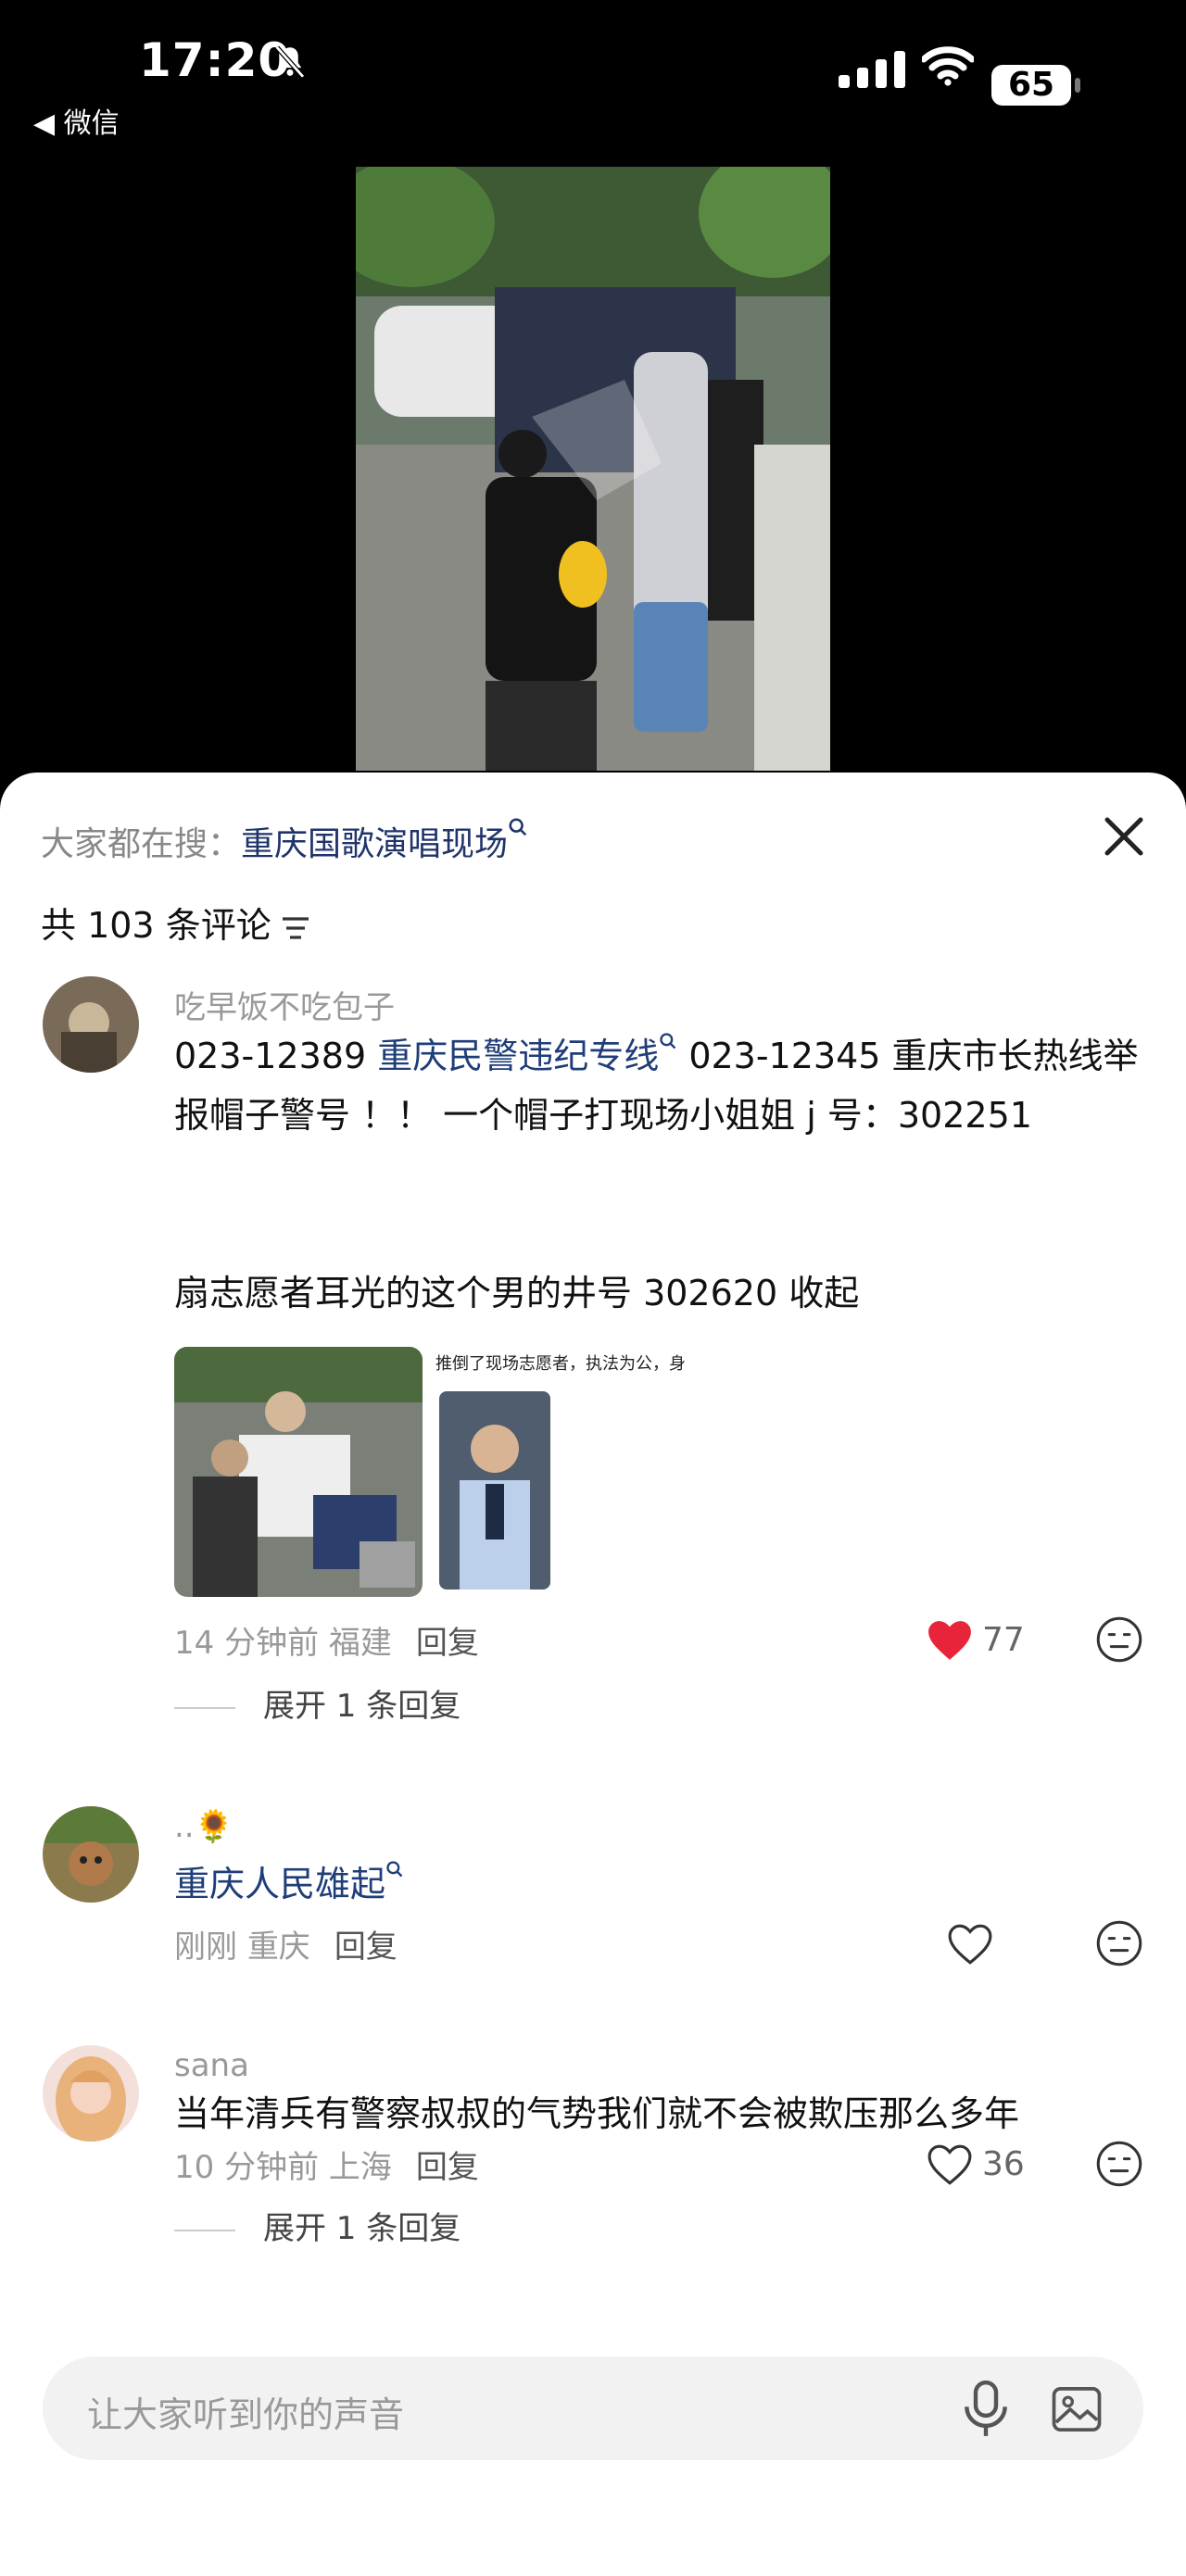  What do you see at coordinates (1003, 2164) in the screenshot?
I see `like-count: 36` at bounding box center [1003, 2164].